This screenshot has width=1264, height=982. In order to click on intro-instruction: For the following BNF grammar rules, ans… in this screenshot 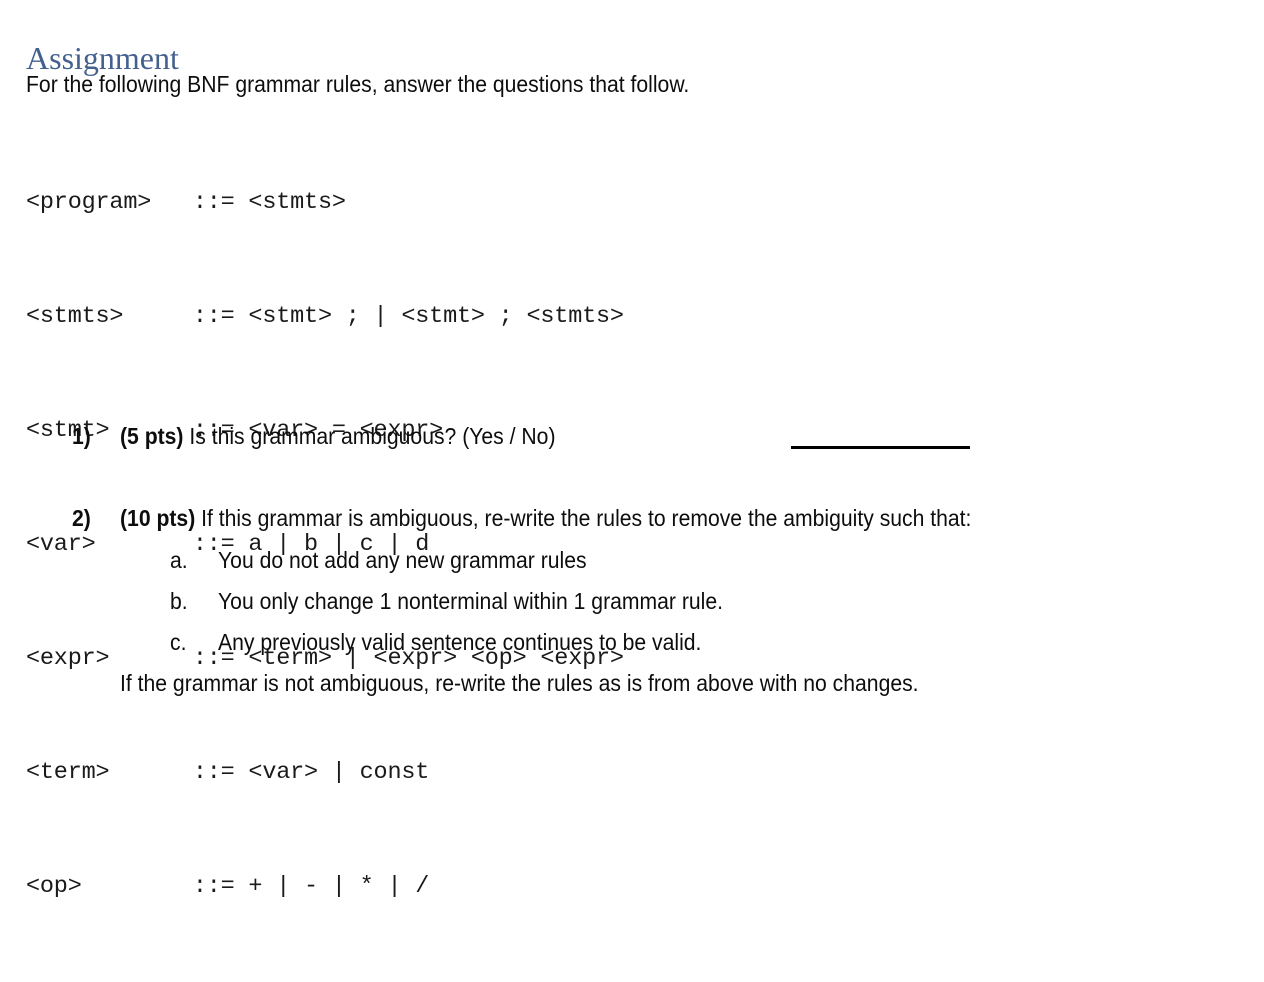, I will do `click(358, 84)`.